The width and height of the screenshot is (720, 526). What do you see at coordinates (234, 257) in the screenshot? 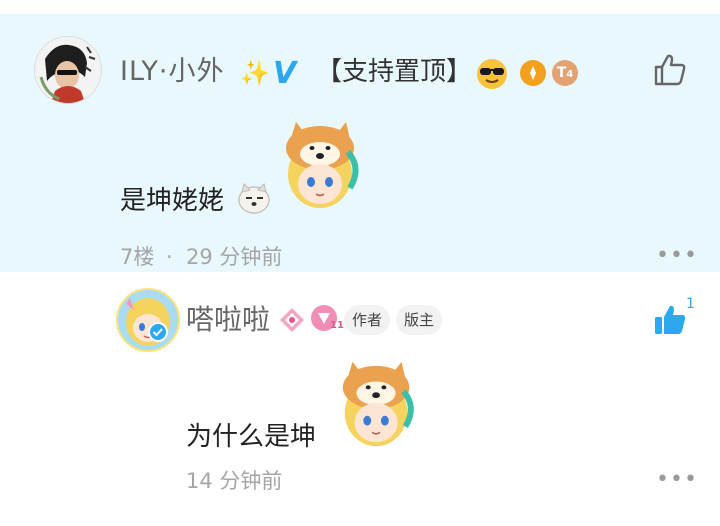
I see `timestamp: 29 分钟前` at bounding box center [234, 257].